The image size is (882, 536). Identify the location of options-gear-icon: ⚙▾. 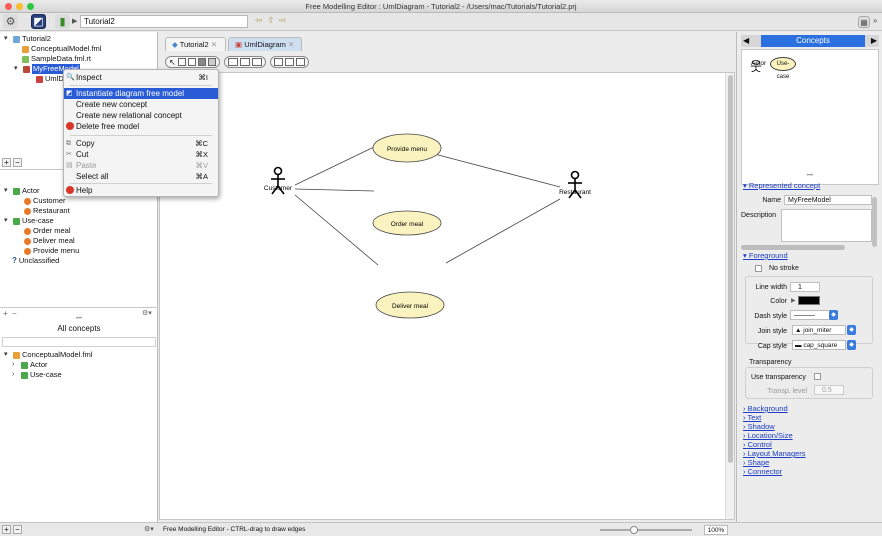
(149, 529).